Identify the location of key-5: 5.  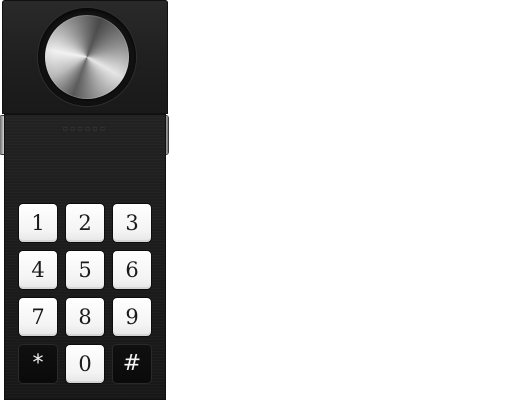
(85, 270).